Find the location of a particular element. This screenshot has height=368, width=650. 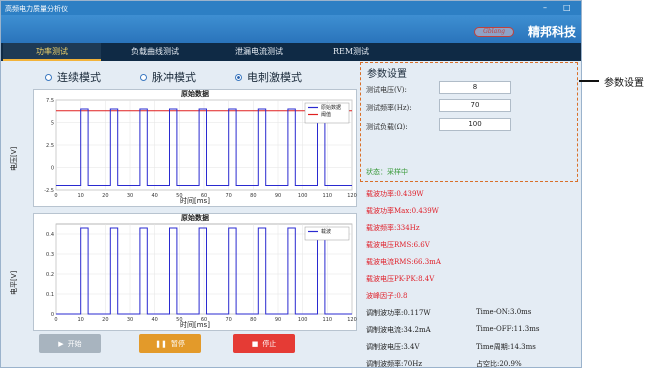

minimize-icon: – is located at coordinates (545, 7).